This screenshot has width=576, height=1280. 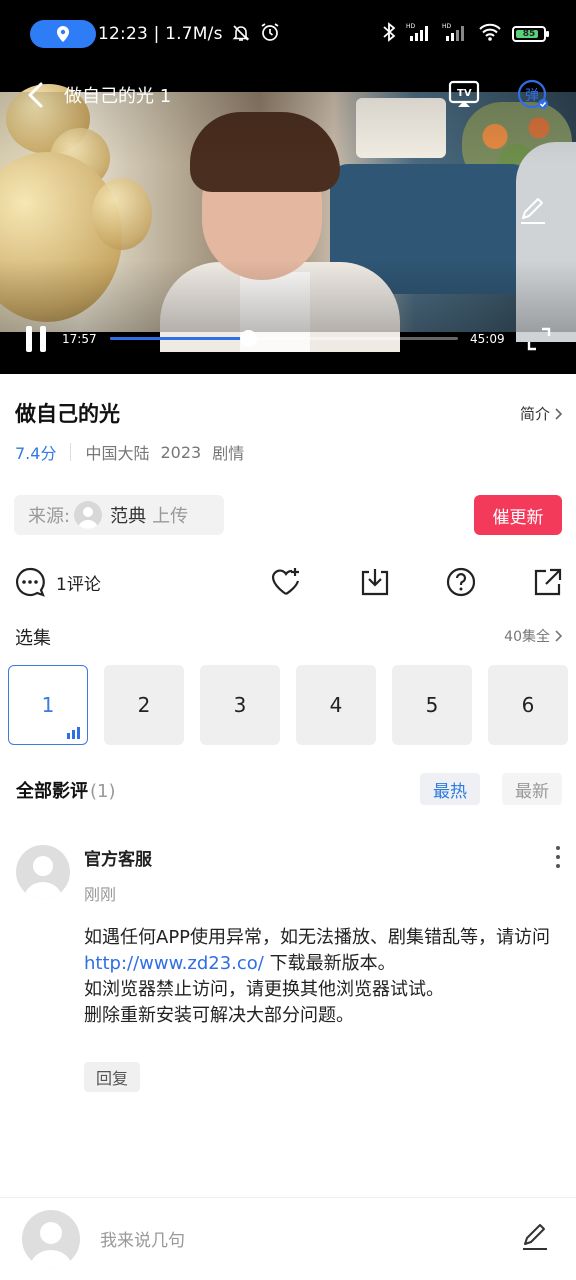 What do you see at coordinates (33, 638) in the screenshot?
I see `episodes-label: 选集` at bounding box center [33, 638].